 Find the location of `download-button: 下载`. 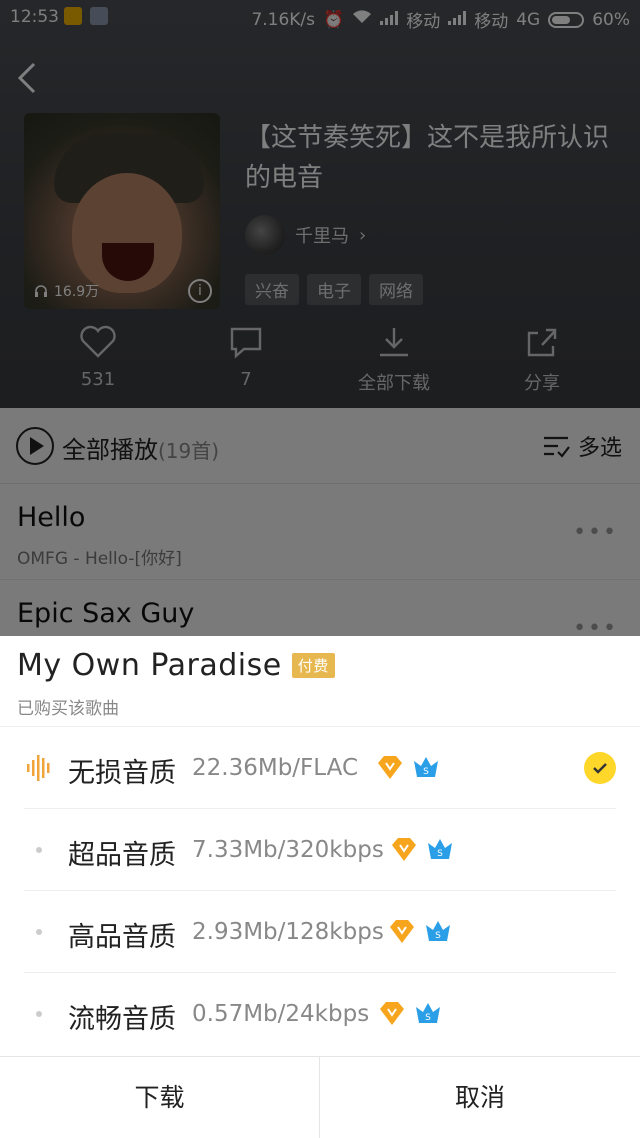

download-button: 下载 is located at coordinates (160, 1097).